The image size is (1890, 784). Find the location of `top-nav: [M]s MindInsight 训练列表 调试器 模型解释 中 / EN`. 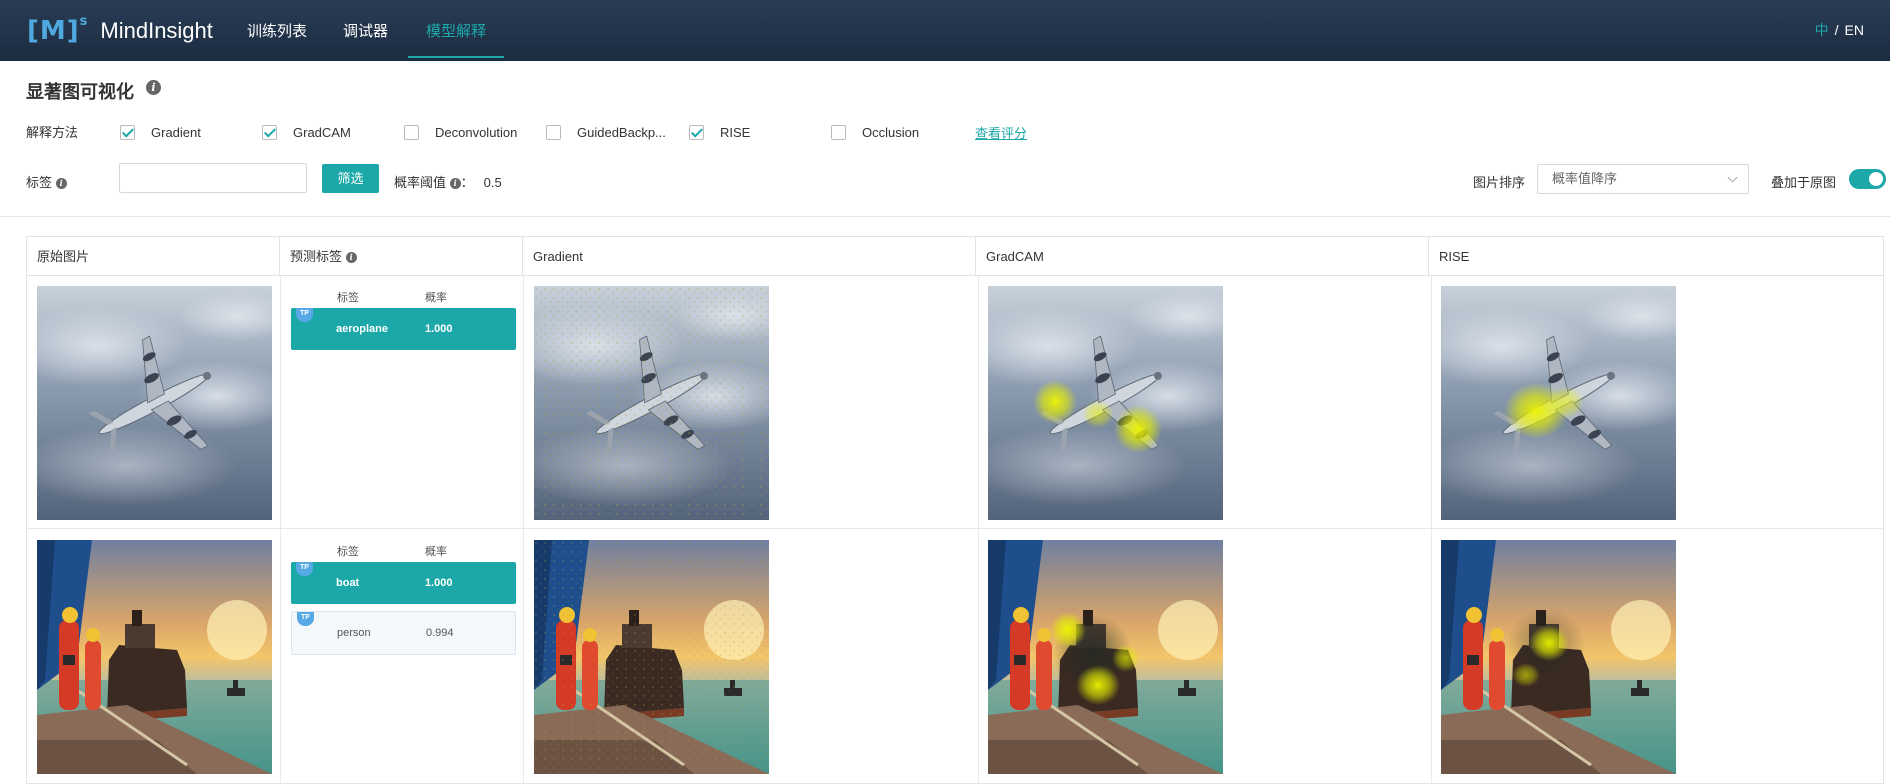

top-nav: [M]s MindInsight 训练列表 调试器 模型解释 中 / EN is located at coordinates (945, 30).